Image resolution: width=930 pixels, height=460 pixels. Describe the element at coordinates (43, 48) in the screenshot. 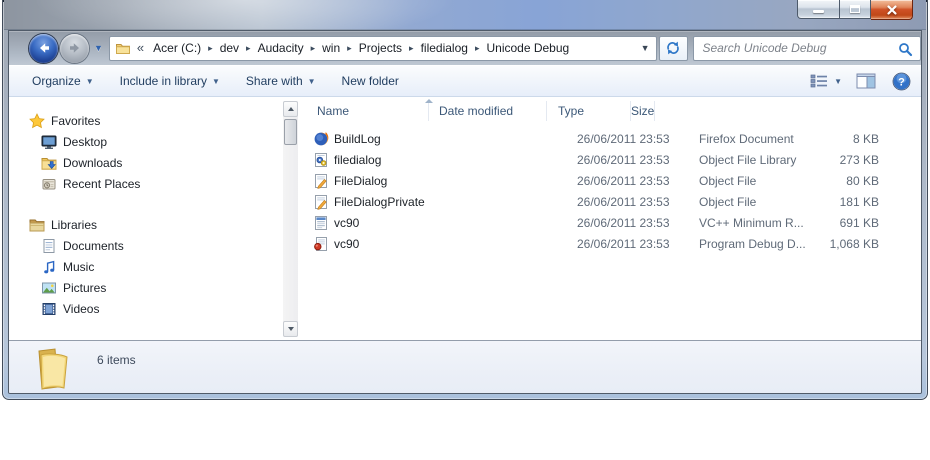

I see `back-button` at that location.